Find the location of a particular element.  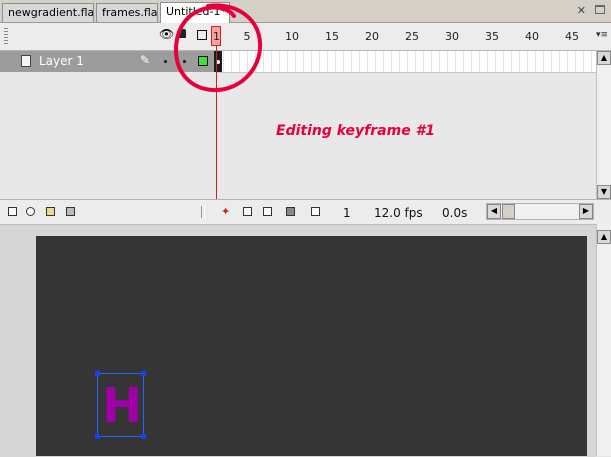

insert-layer-icon is located at coordinates (12, 211).